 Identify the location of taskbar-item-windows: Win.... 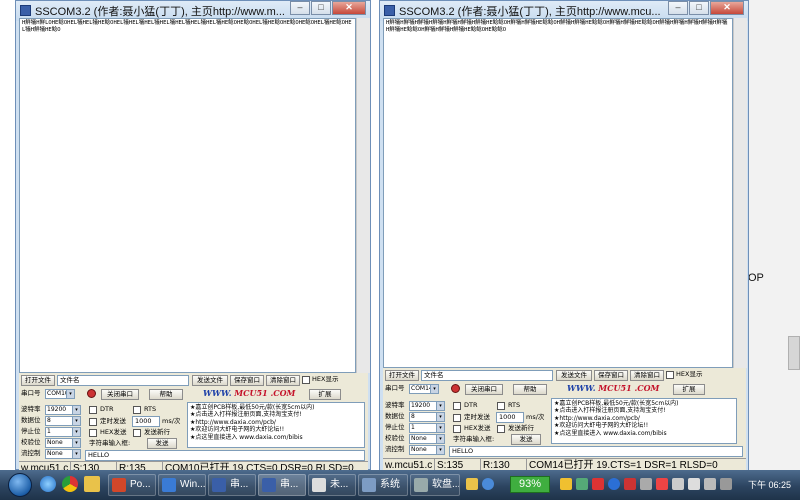
(182, 485).